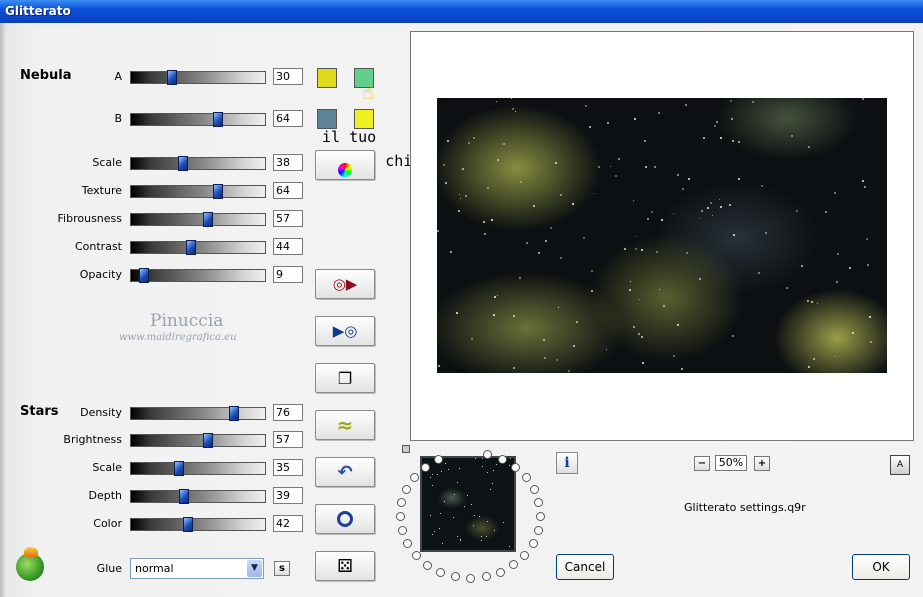 The height and width of the screenshot is (597, 923). Describe the element at coordinates (288, 467) in the screenshot. I see `stars-scale-value: 35` at that location.